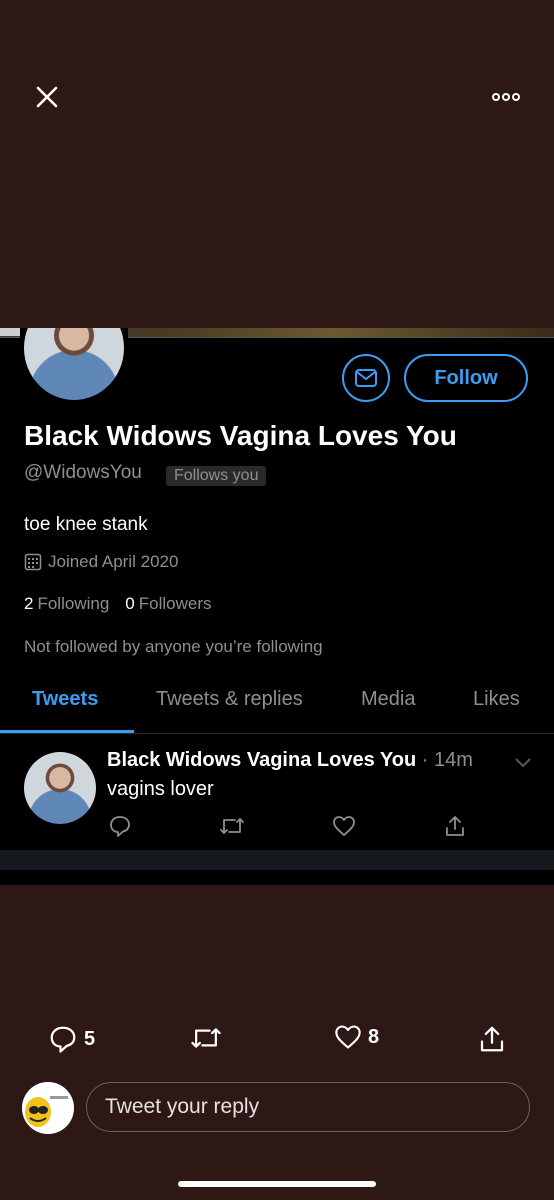 Image resolution: width=554 pixels, height=1200 pixels. Describe the element at coordinates (175, 603) in the screenshot. I see `followers-label: Followers` at that location.